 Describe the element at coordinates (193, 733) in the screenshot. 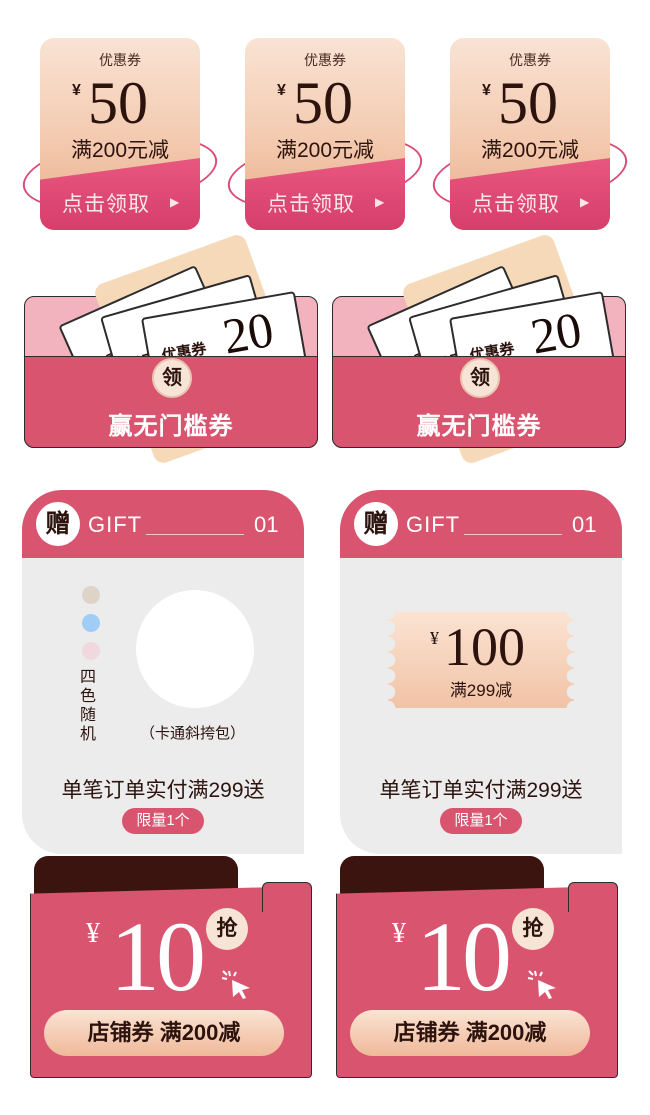

I see `product-label: （卡通斜挎包）` at that location.